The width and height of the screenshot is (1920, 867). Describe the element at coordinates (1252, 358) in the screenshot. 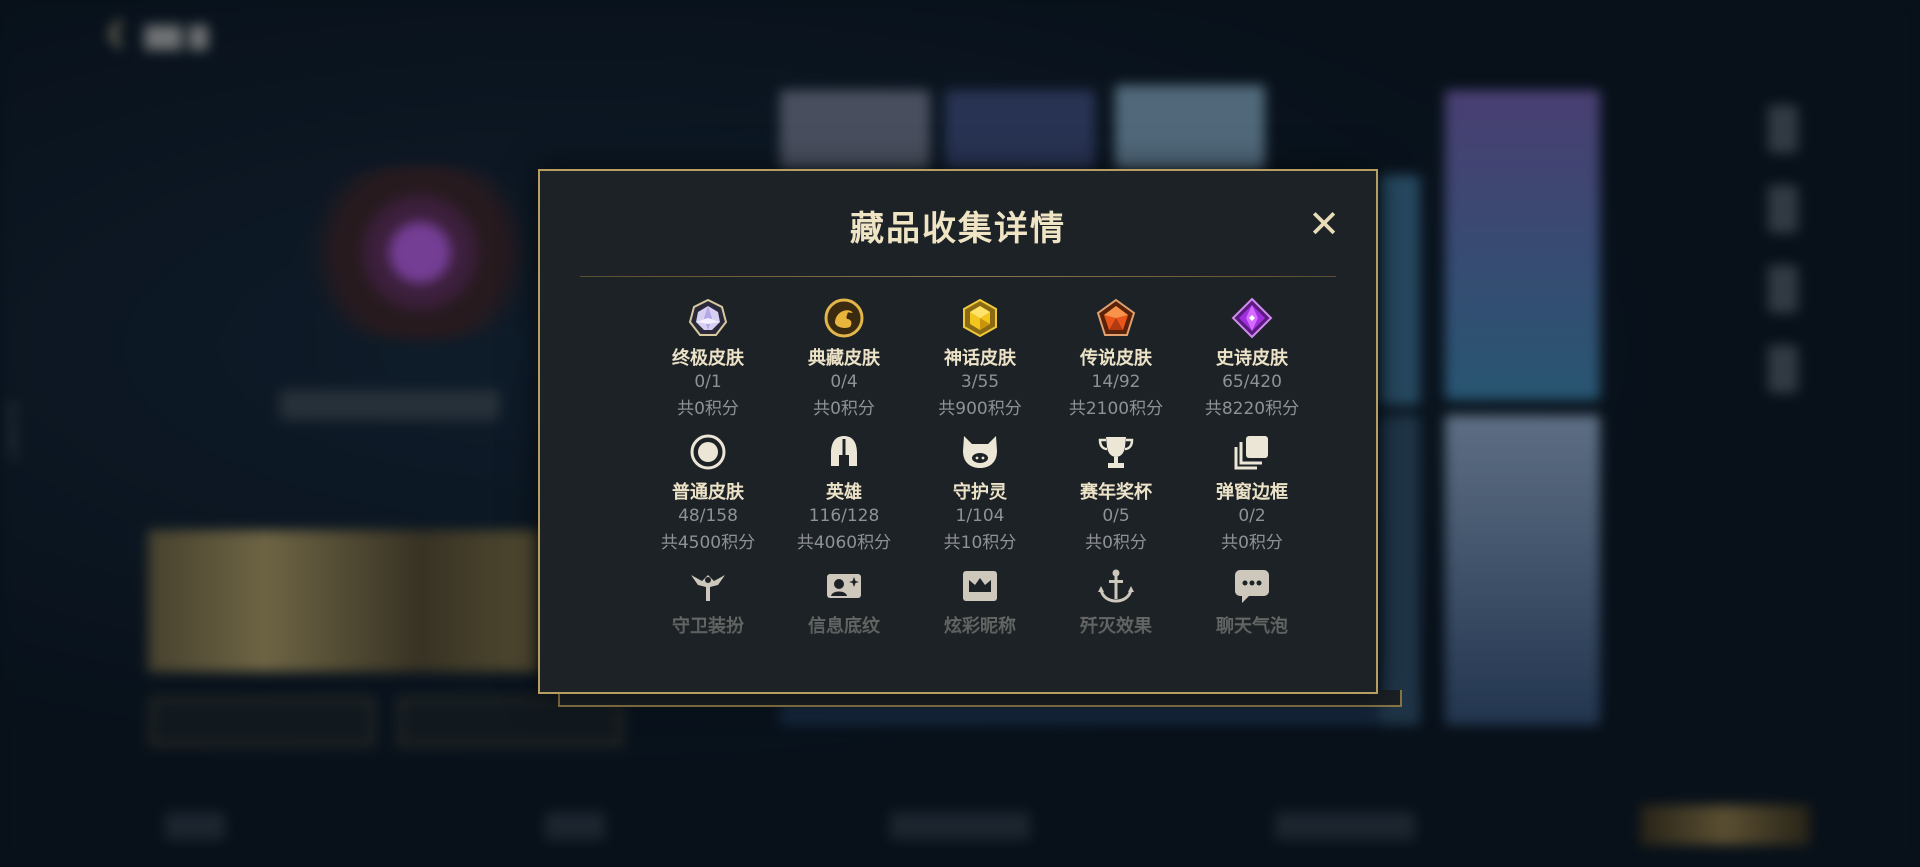

I see `collection-item-name: 史诗皮肤` at that location.